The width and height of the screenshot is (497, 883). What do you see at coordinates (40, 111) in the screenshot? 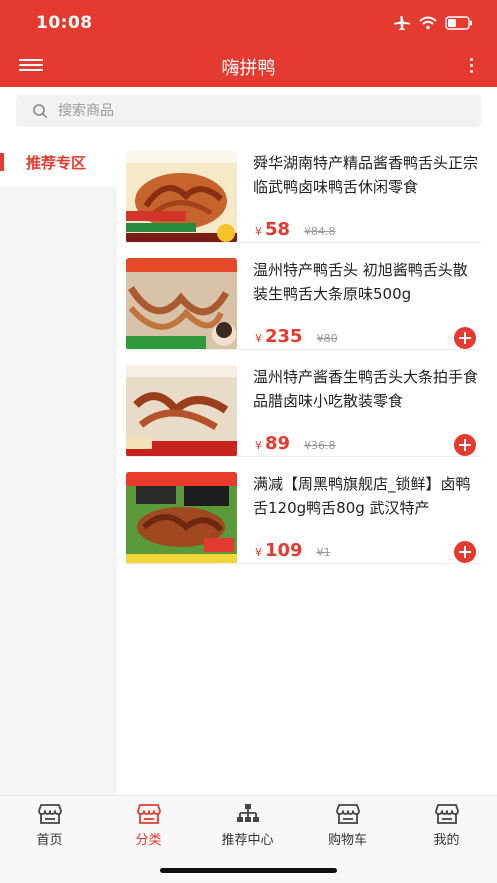
I see `search-icon` at bounding box center [40, 111].